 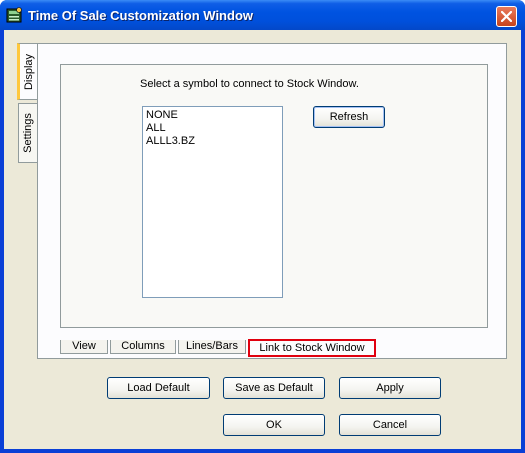 What do you see at coordinates (212, 347) in the screenshot?
I see `tab-lines-bars: Lines/Bars` at bounding box center [212, 347].